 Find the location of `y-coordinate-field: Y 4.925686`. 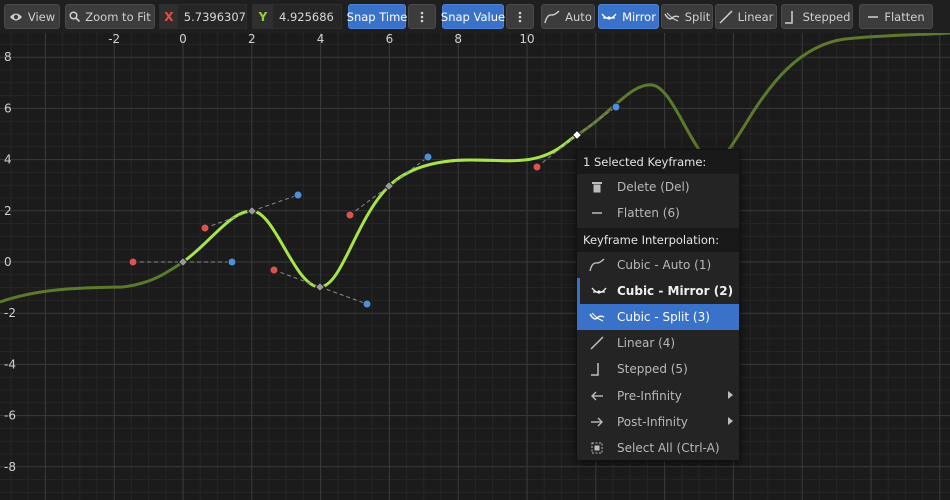

y-coordinate-field: Y 4.925686 is located at coordinates (297, 16).